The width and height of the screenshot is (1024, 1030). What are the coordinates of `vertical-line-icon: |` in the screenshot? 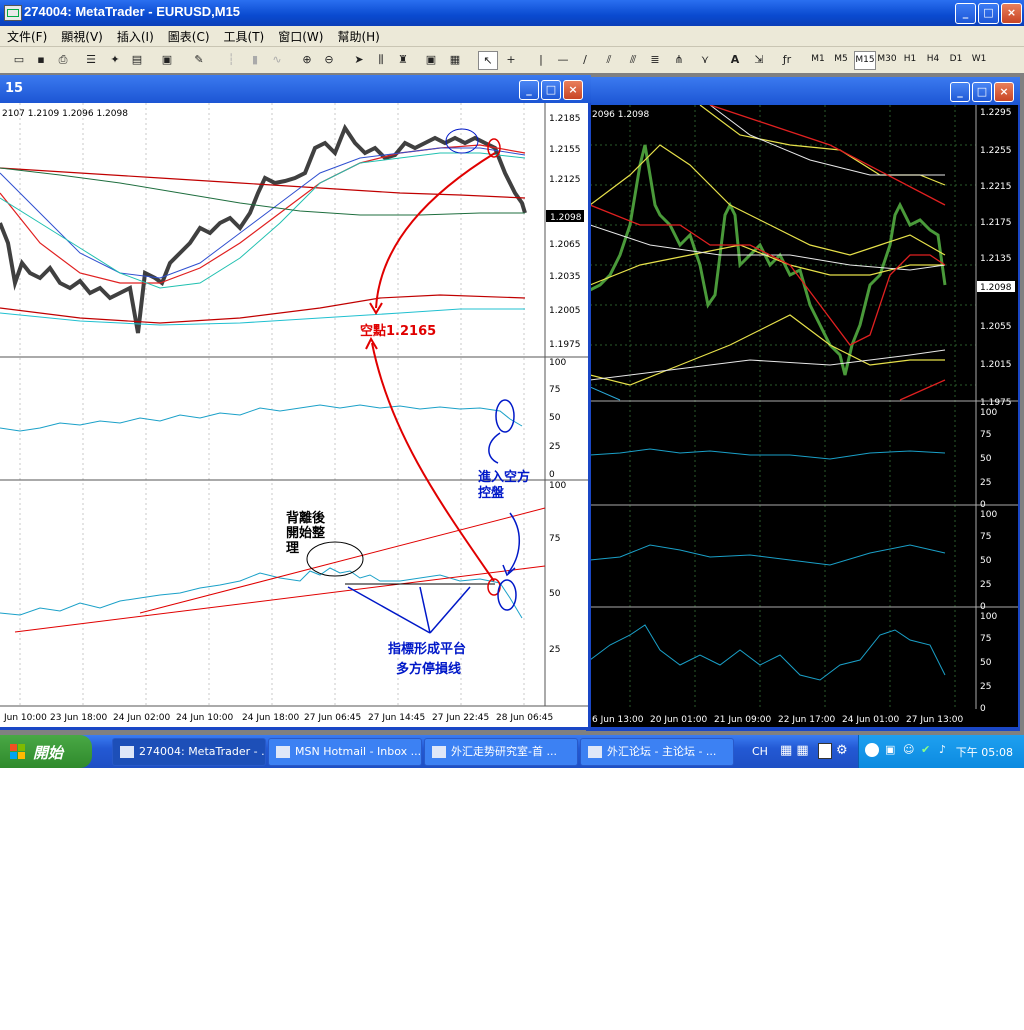 It's located at (541, 59).